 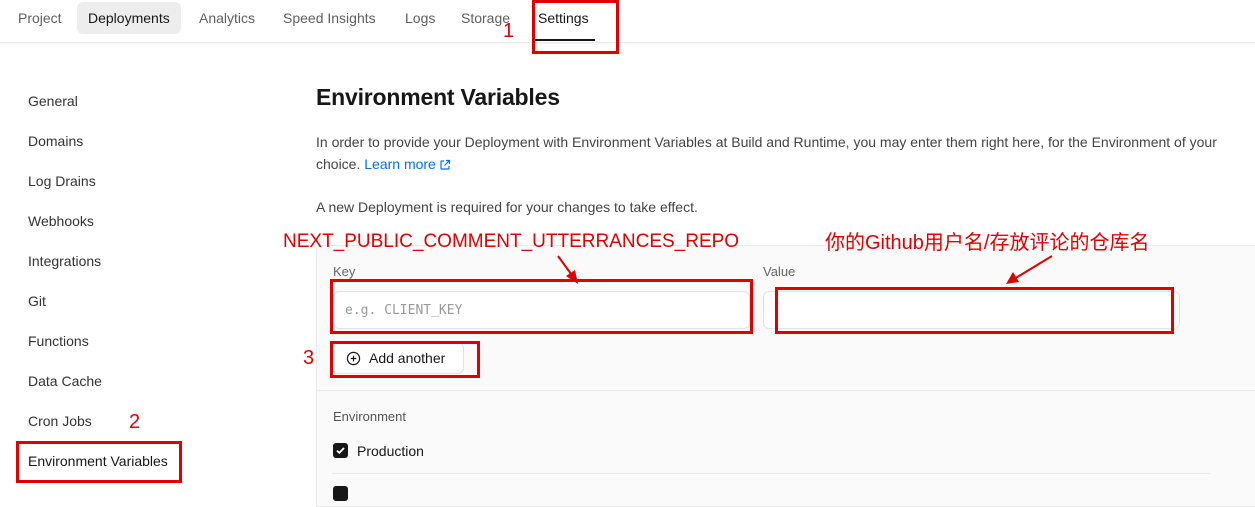 I want to click on annotation-arrows, so click(x=805, y=269).